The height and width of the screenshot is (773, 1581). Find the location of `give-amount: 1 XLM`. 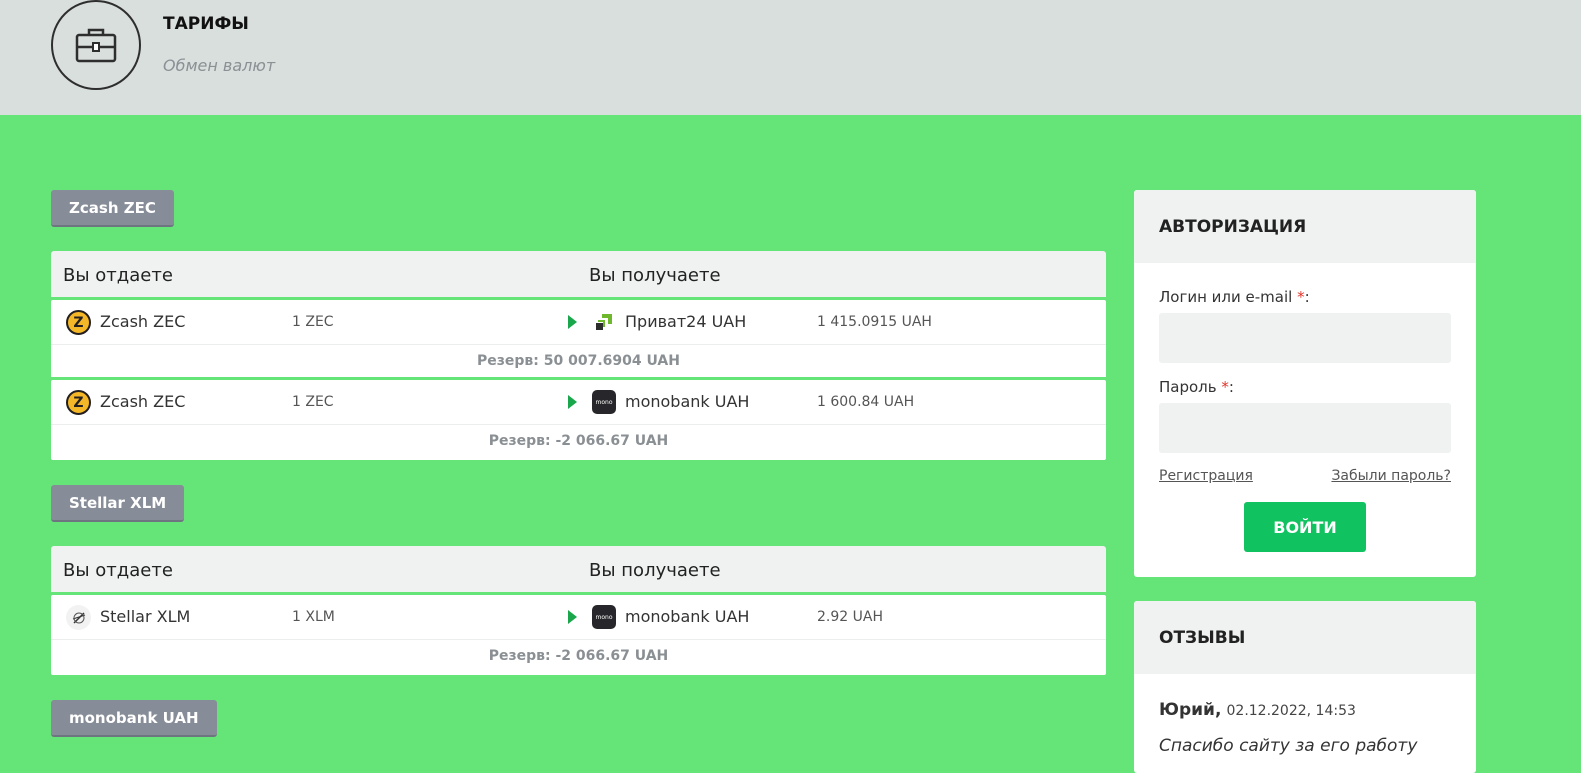

give-amount: 1 XLM is located at coordinates (313, 617).